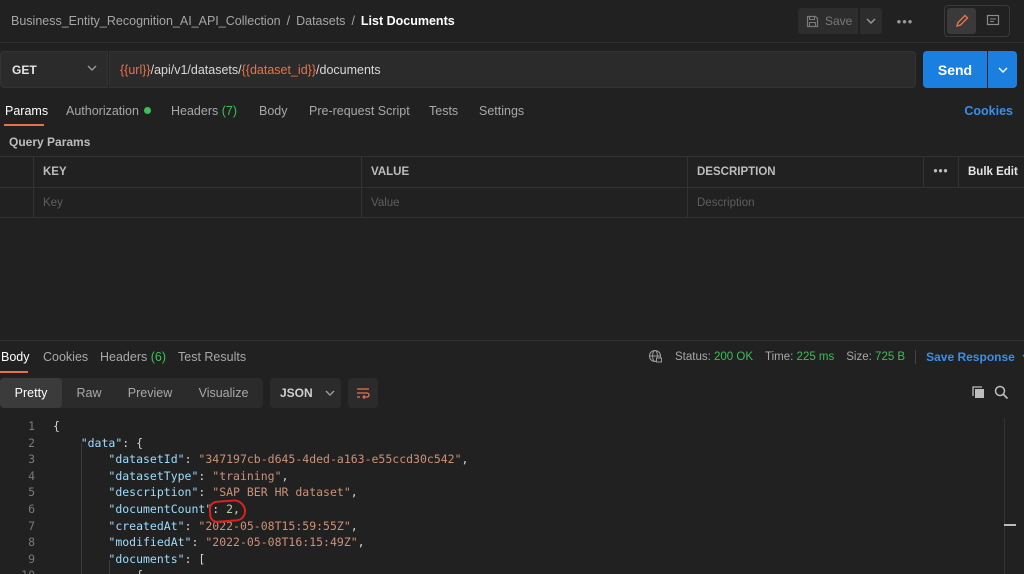 The image size is (1024, 574). Describe the element at coordinates (524, 203) in the screenshot. I see `param-value-input: Value` at that location.